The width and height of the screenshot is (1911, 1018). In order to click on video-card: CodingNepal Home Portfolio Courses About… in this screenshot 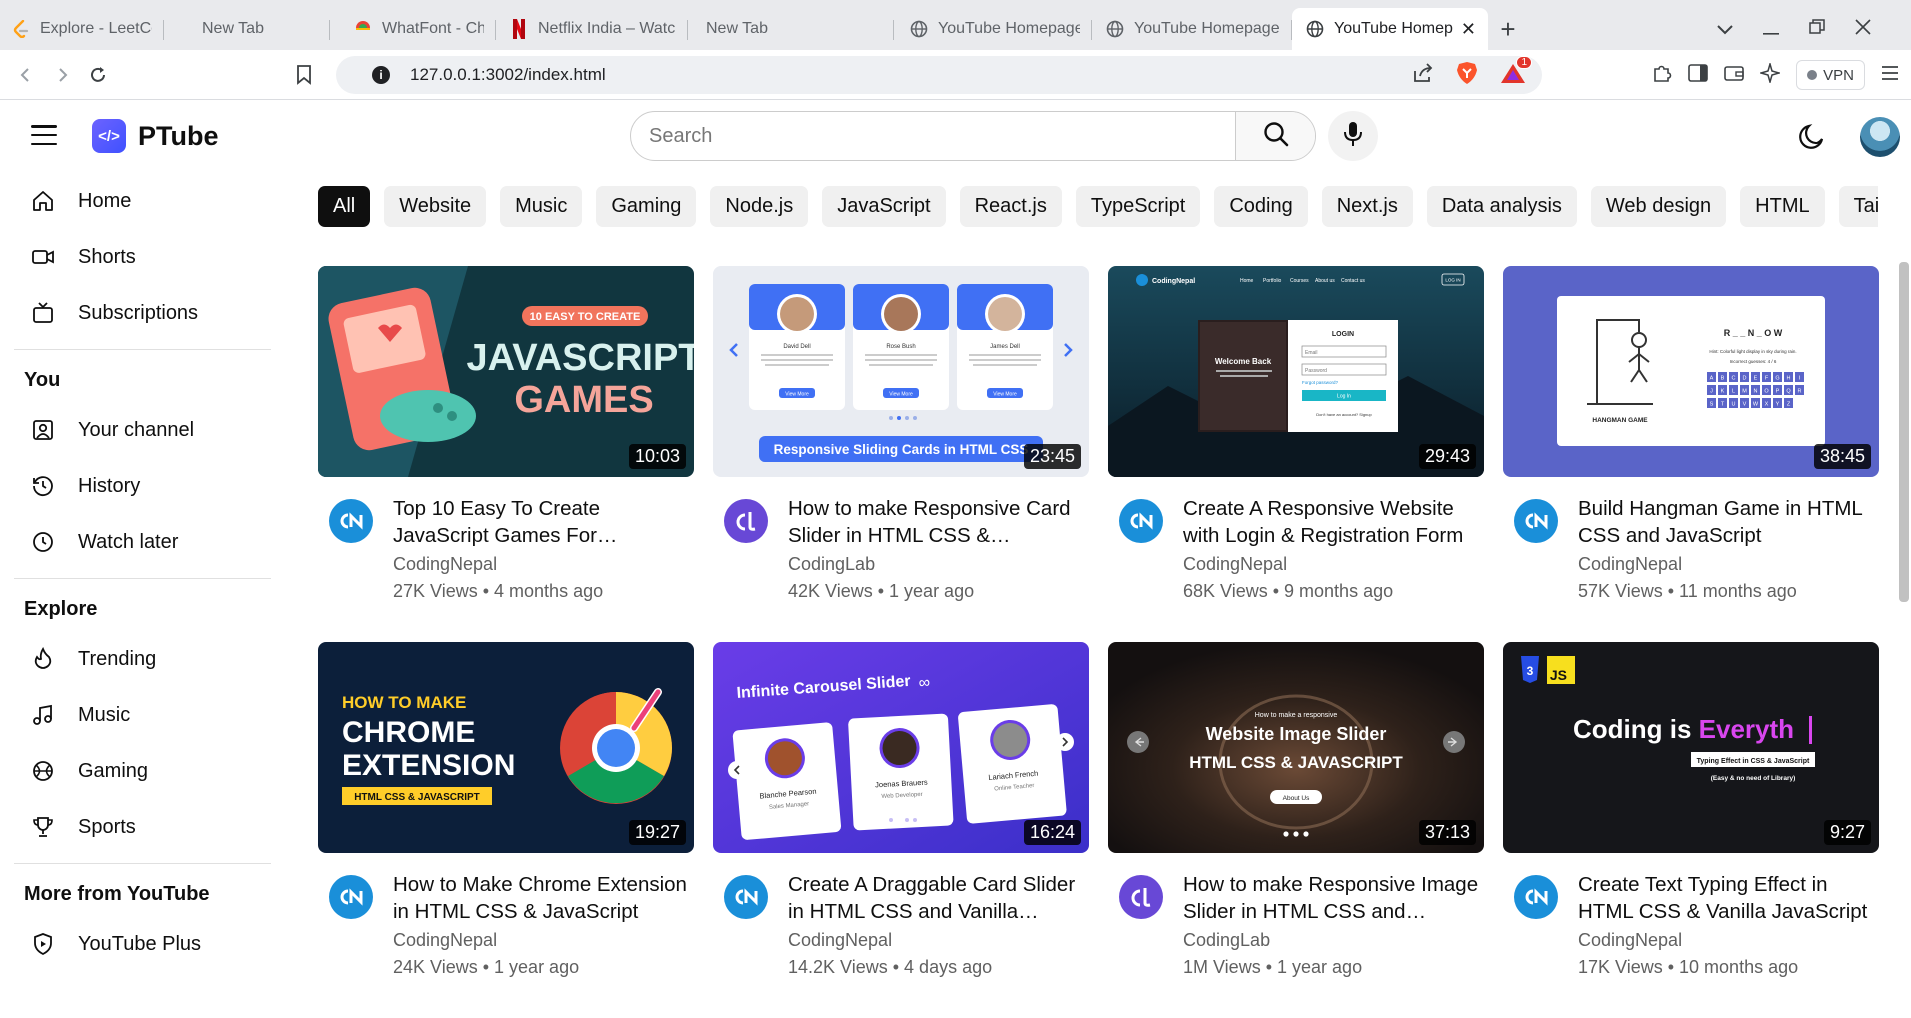, I will do `click(1296, 434)`.